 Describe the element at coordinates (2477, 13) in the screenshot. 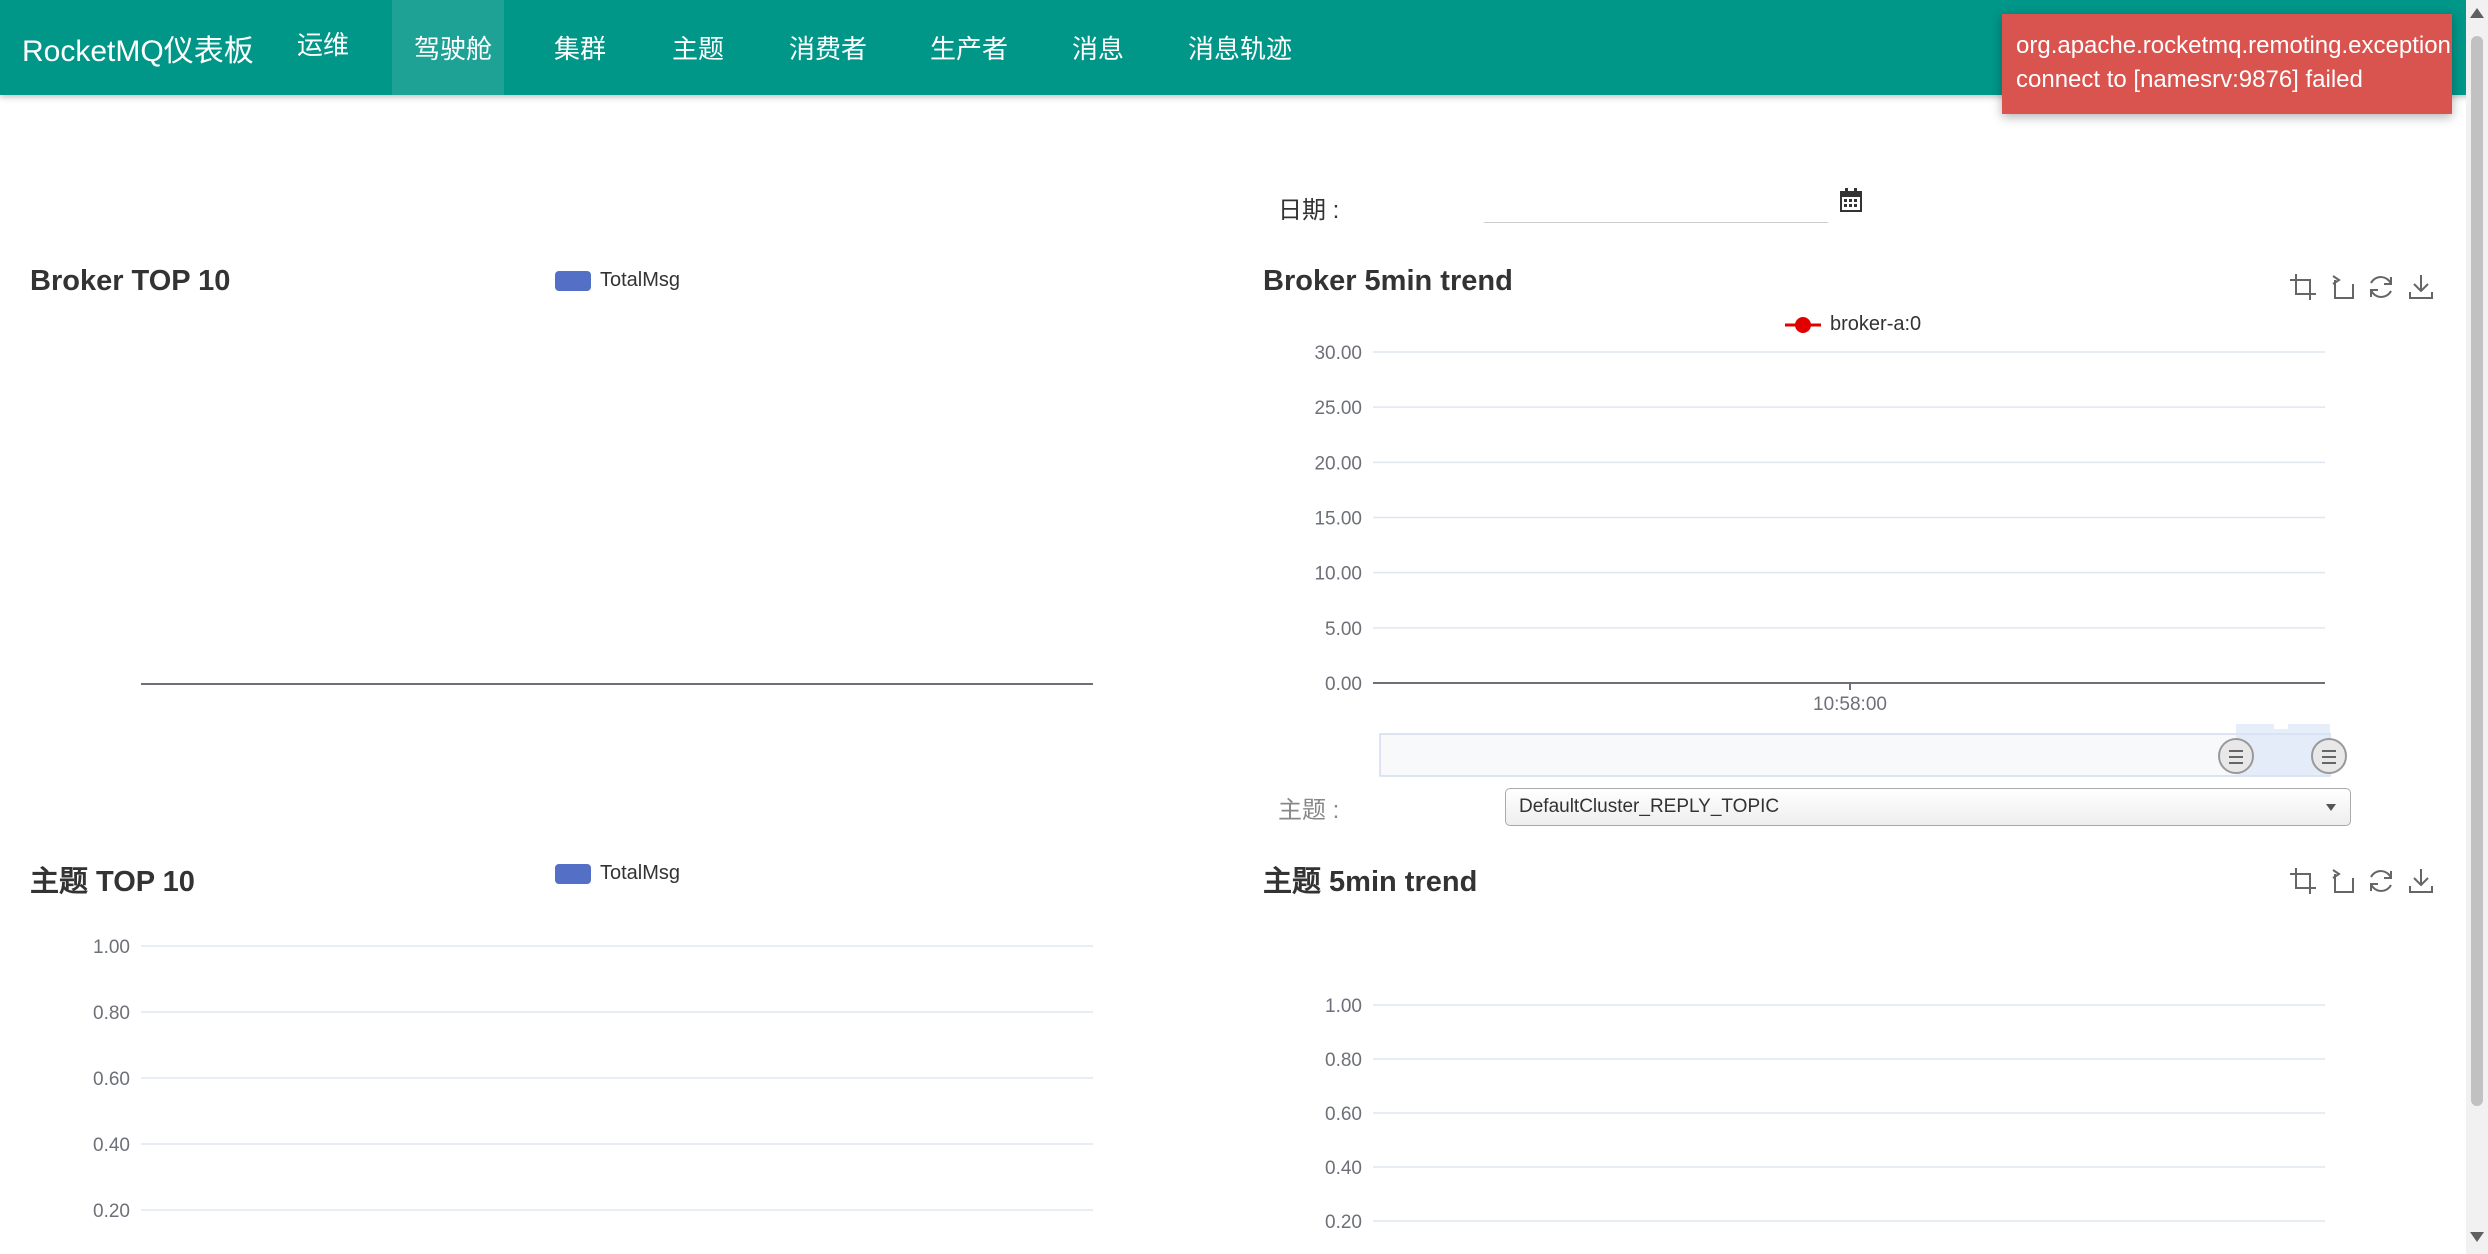

I see `scroll-up-icon` at that location.